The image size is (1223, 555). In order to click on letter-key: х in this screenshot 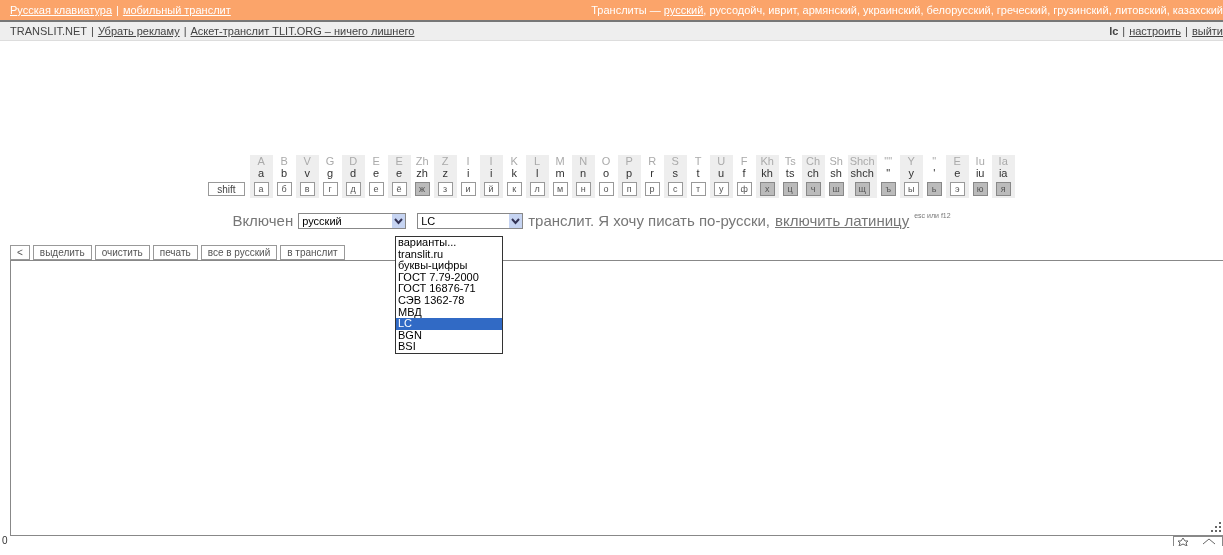, I will do `click(767, 189)`.